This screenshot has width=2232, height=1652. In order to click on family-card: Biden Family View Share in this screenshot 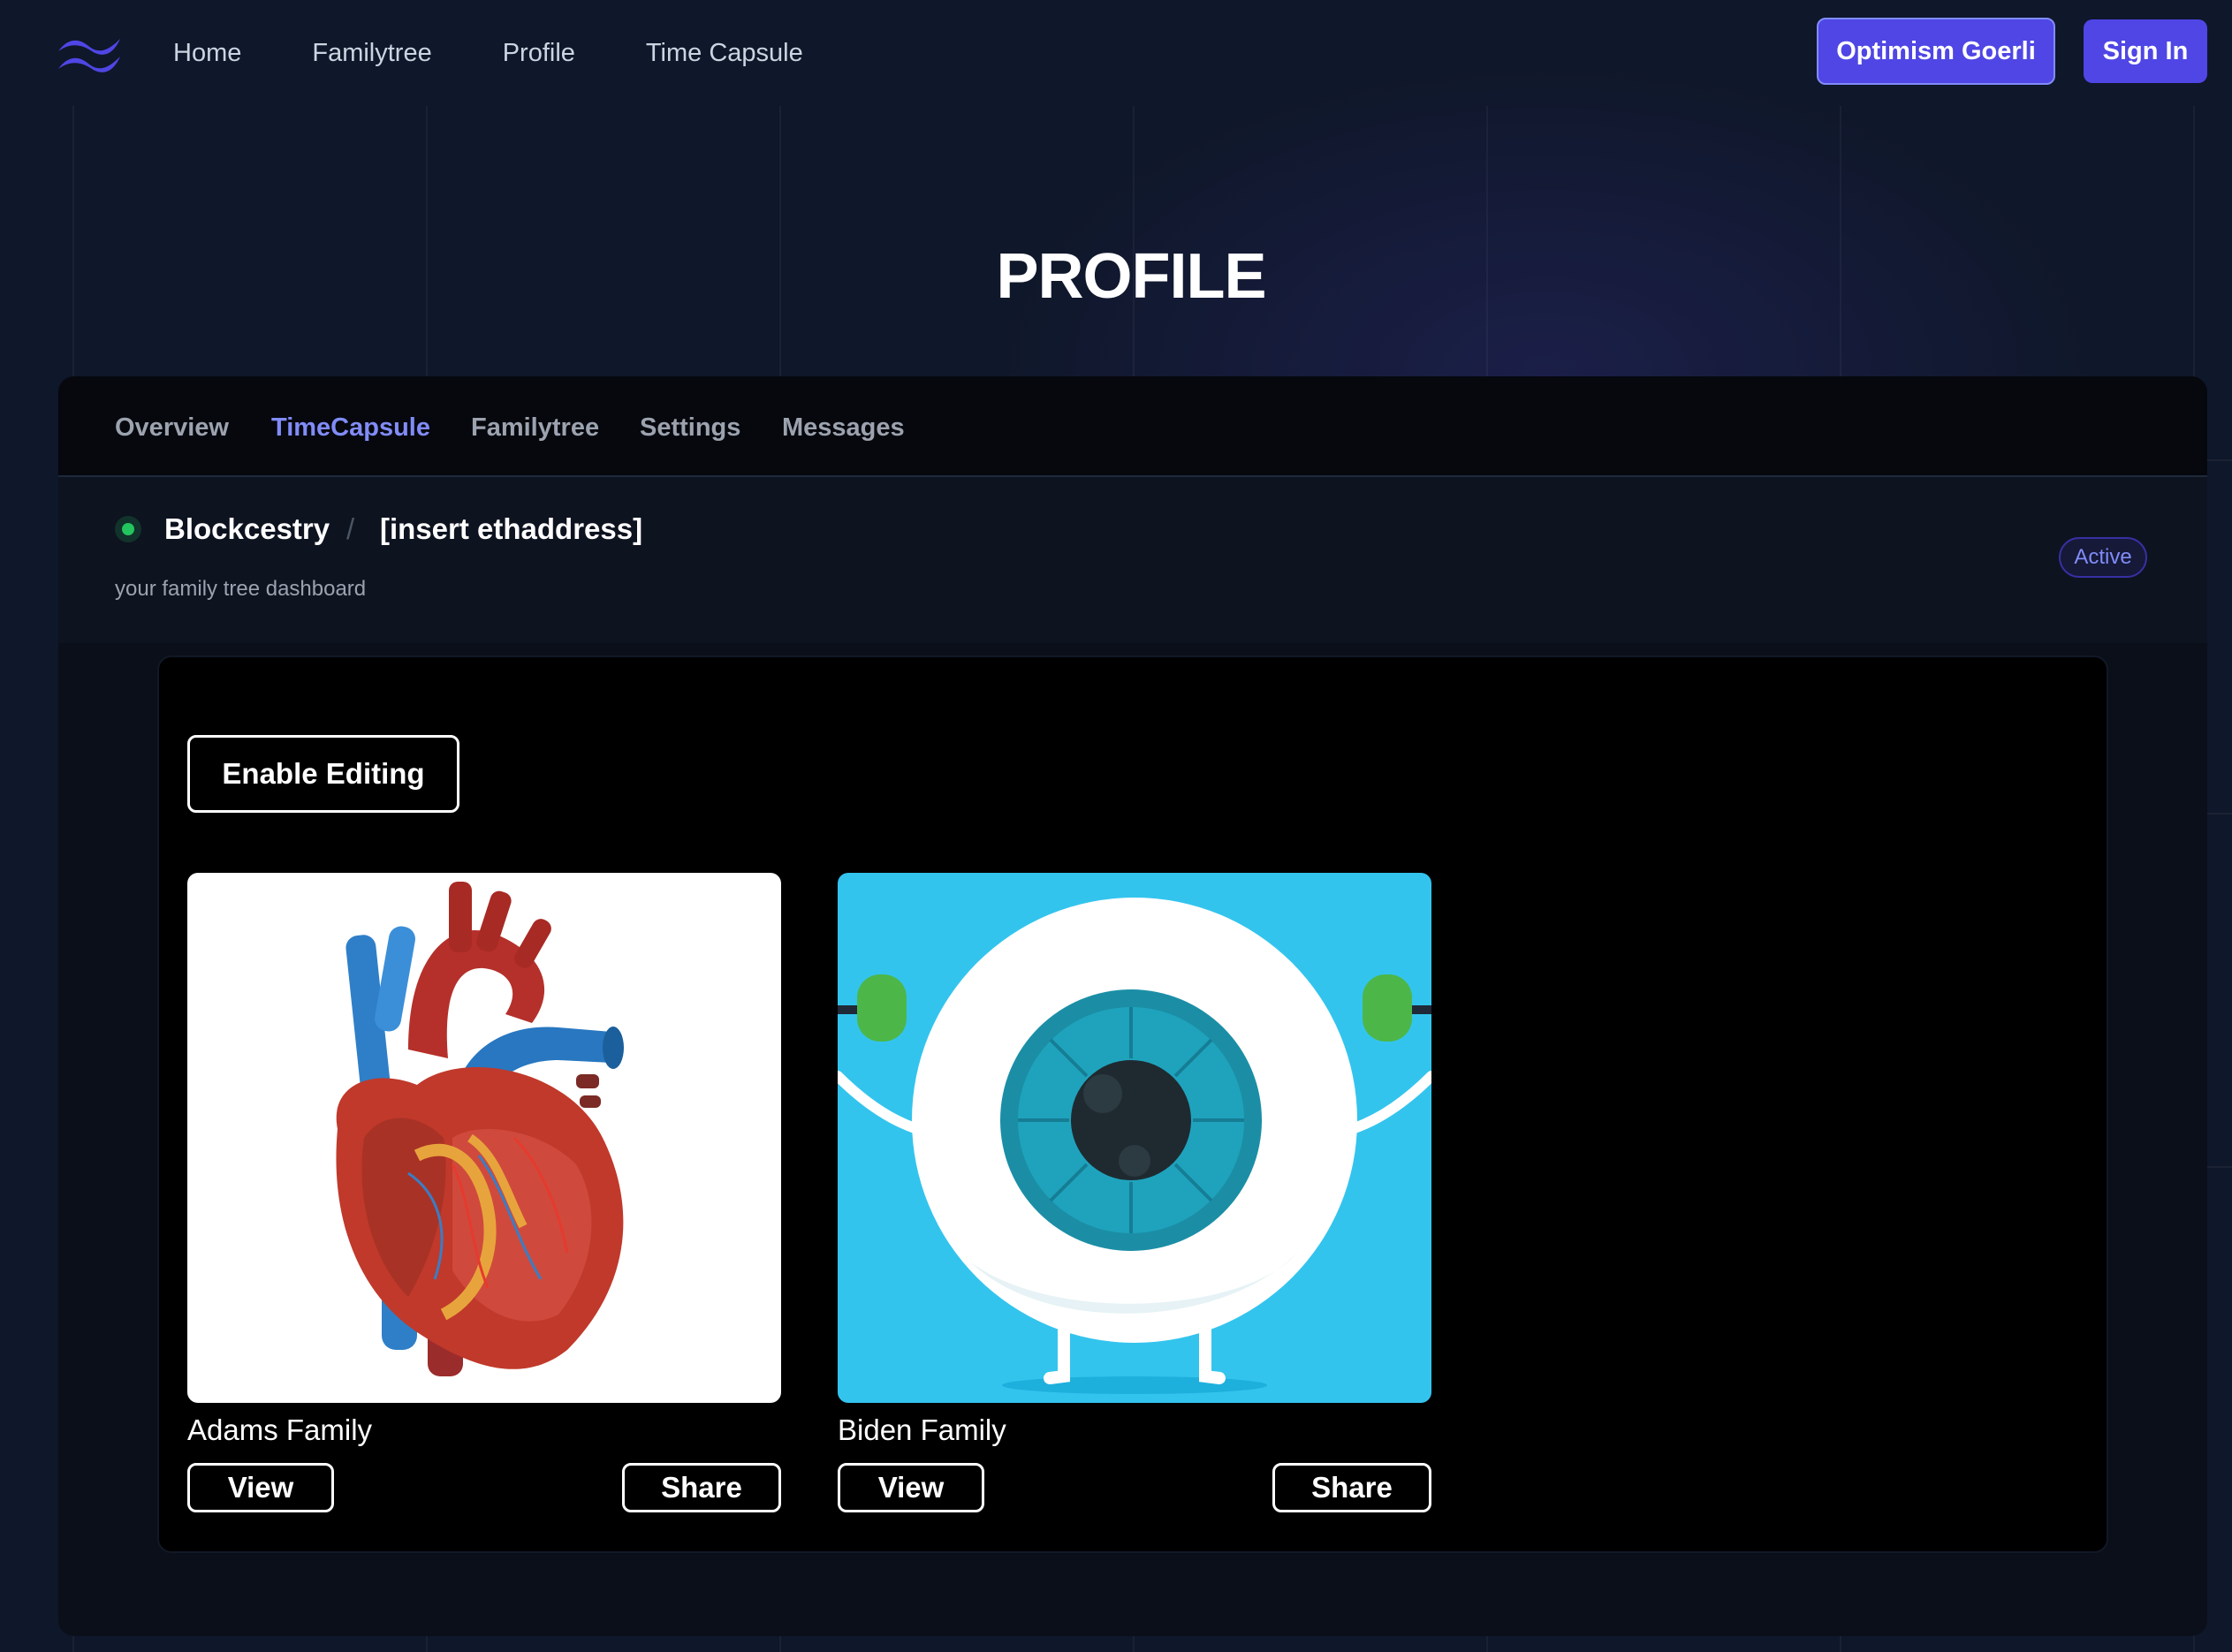, I will do `click(1134, 1200)`.